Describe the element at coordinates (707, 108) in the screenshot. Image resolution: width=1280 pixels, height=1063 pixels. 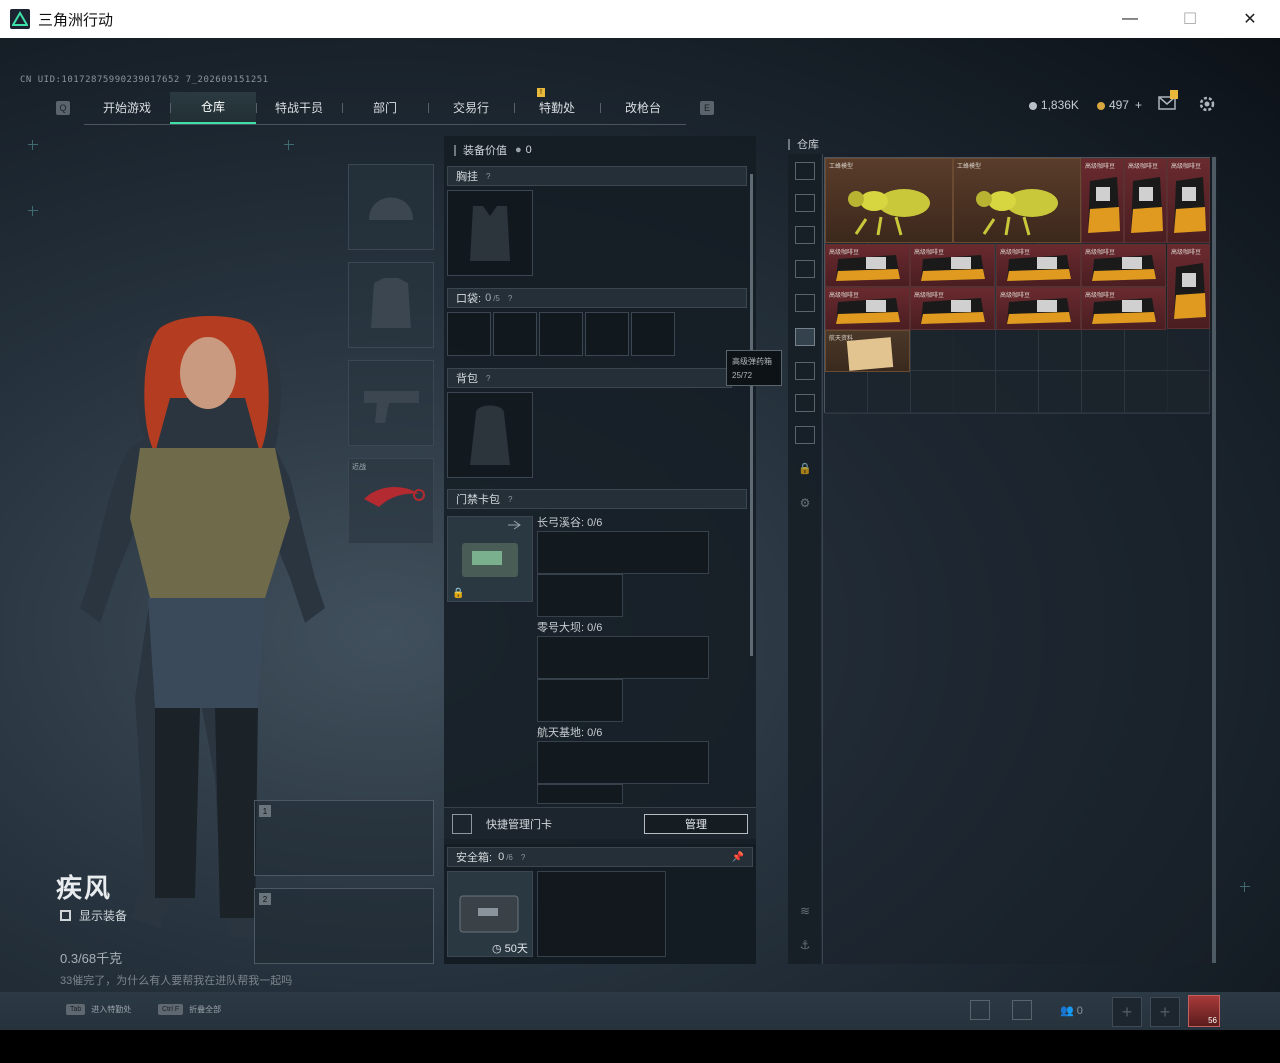
I see `nav-next-key: E` at that location.